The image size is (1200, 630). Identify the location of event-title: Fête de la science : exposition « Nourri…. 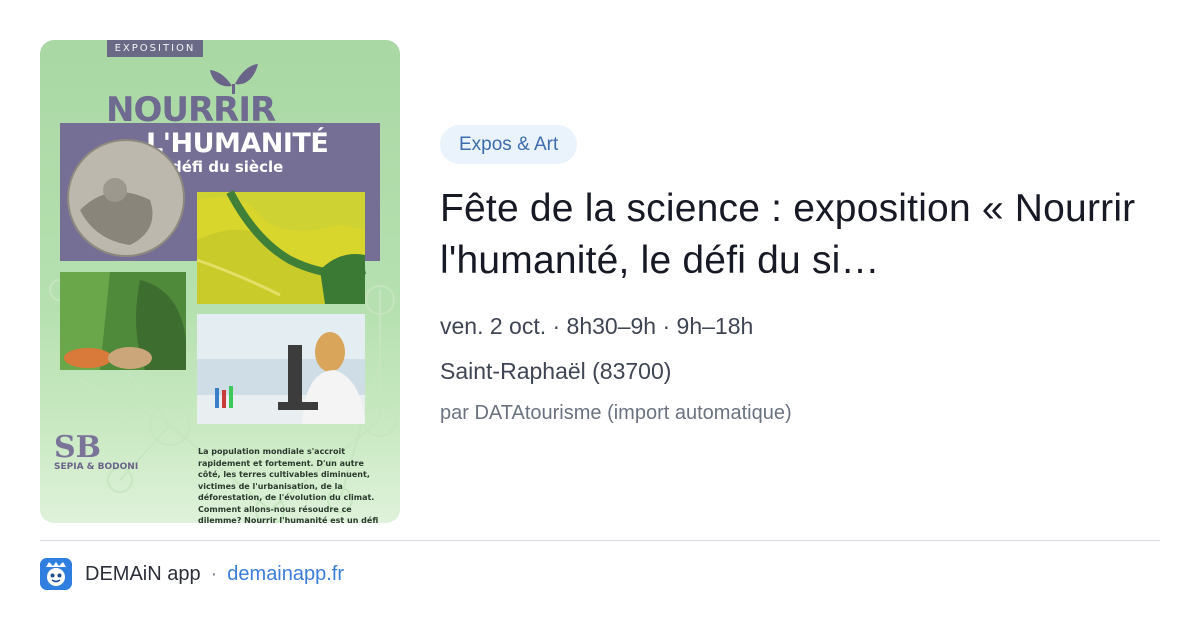
(790, 235).